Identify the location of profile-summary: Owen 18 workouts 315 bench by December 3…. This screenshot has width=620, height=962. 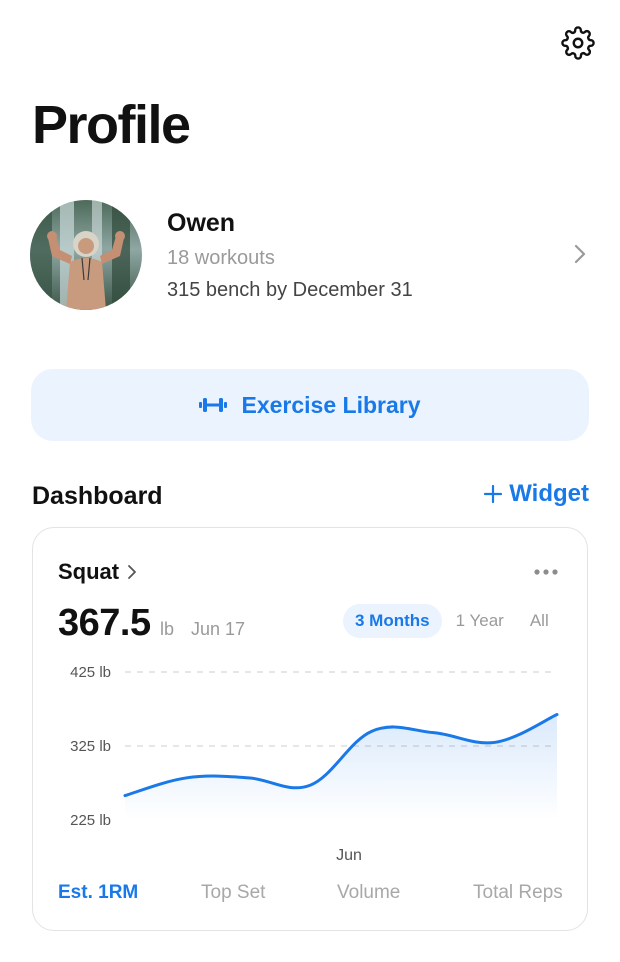
(312, 256).